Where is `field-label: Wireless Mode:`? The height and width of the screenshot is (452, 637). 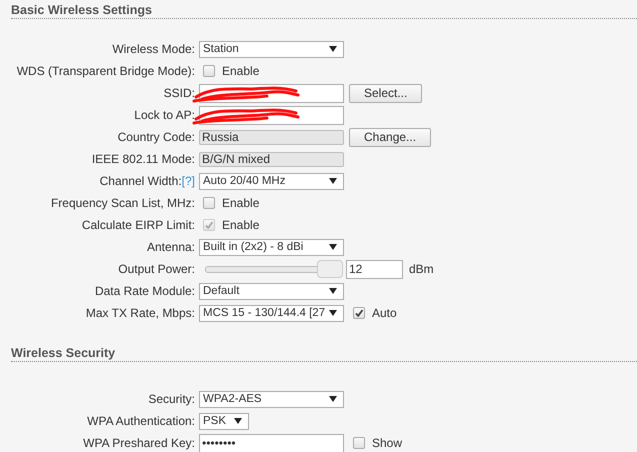 field-label: Wireless Mode: is located at coordinates (153, 49).